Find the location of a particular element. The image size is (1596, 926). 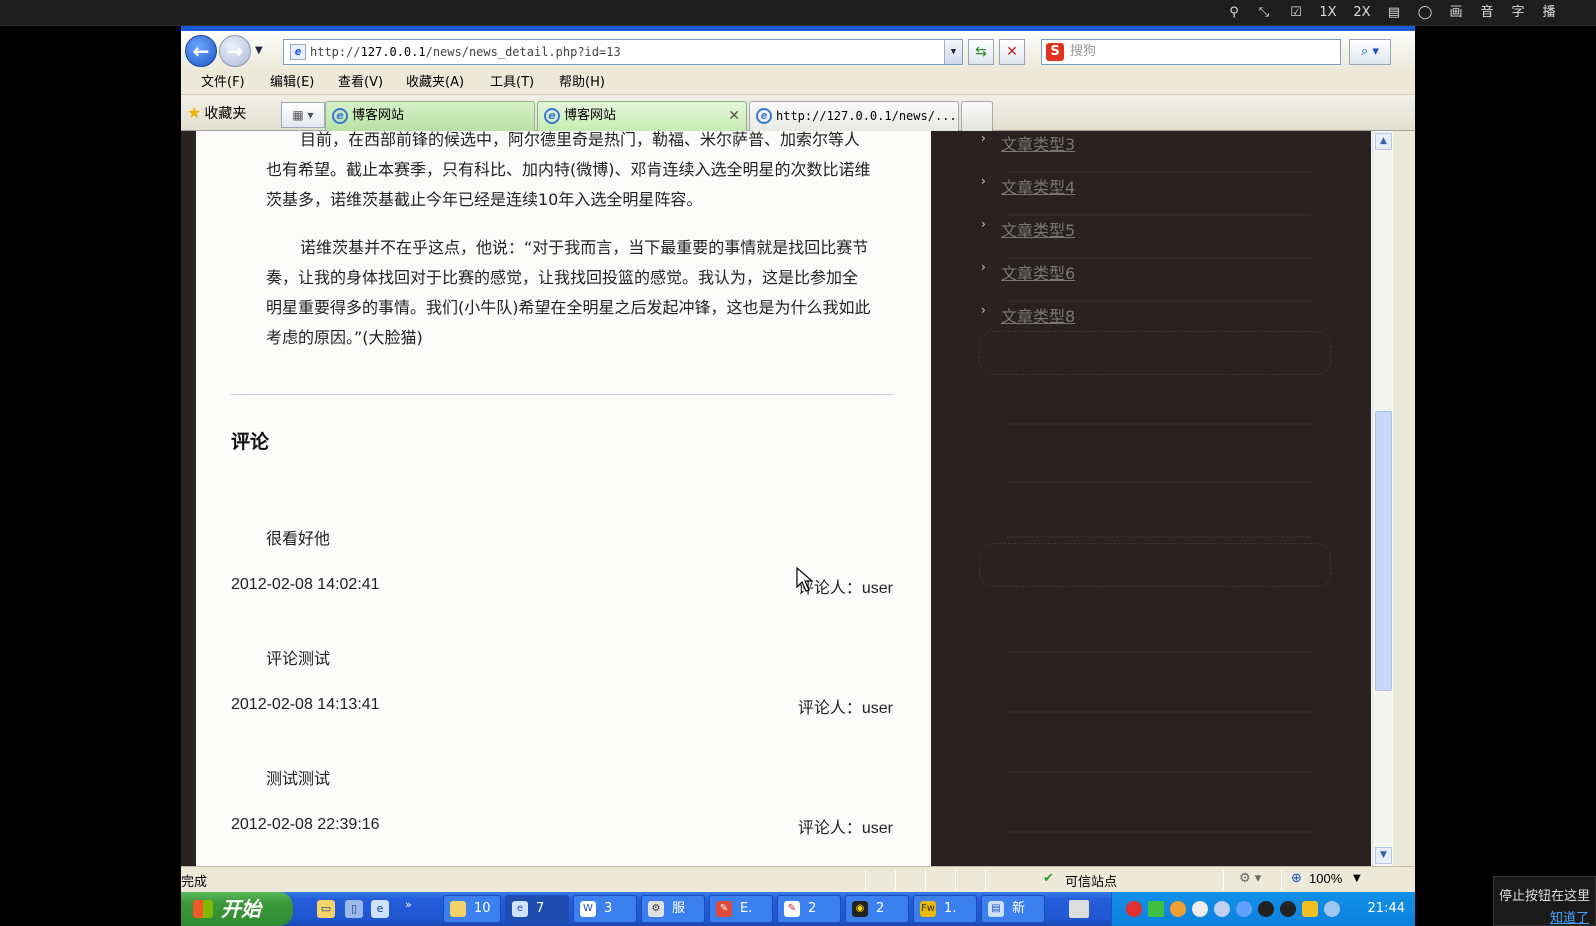

picture-button: 画 is located at coordinates (1456, 13).